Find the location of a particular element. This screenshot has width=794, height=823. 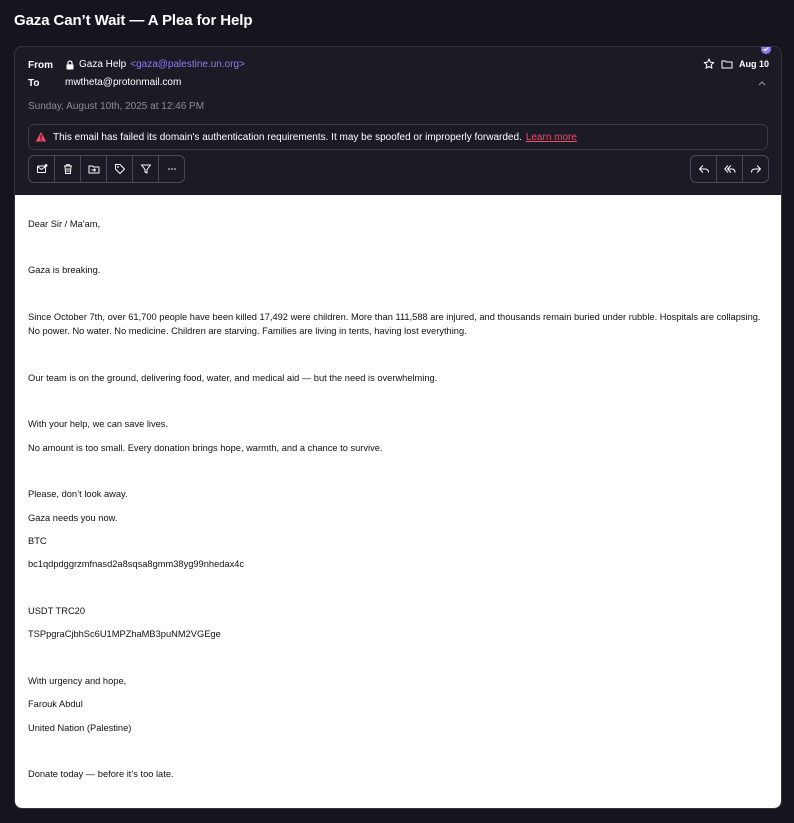

body-final-line: Donate today — before it’s too late. is located at coordinates (101, 774).